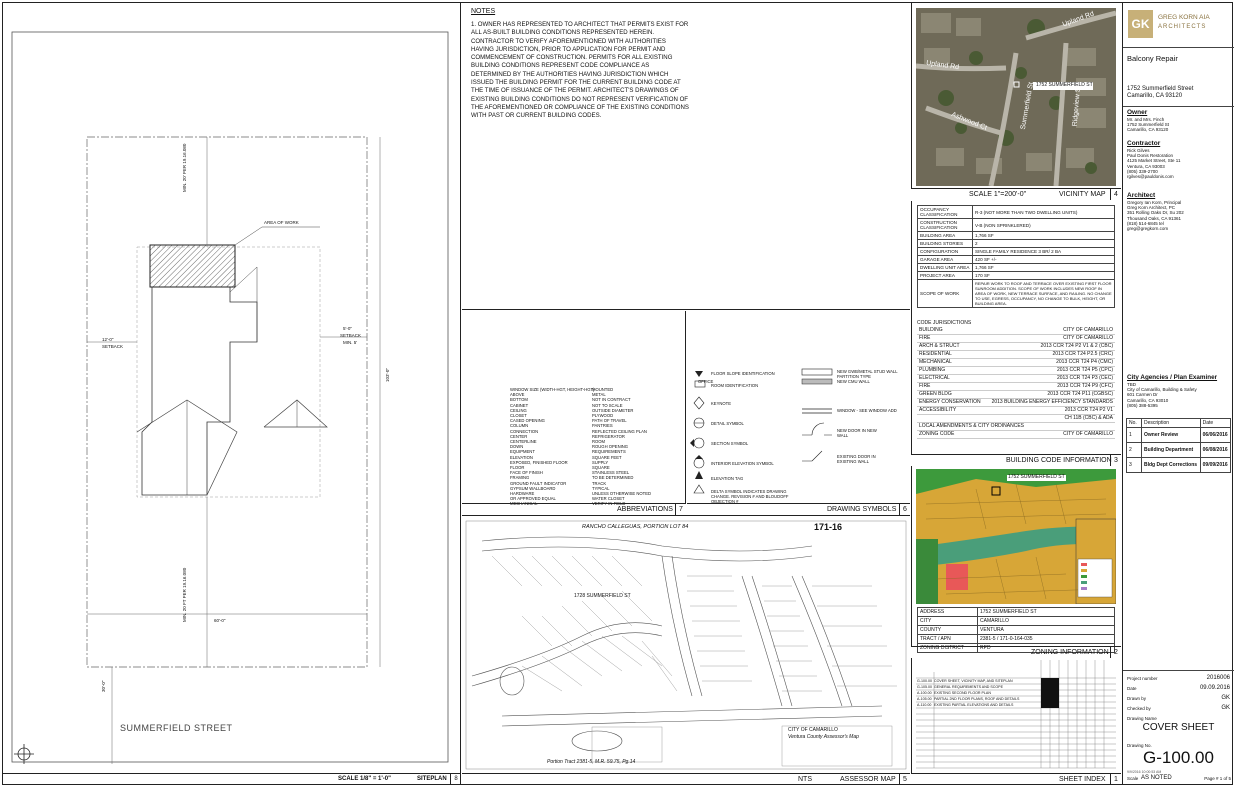 This screenshot has height=787, width=1235. I want to click on symbol-label: FLOOR SLOPE IDENTIFICATION, so click(743, 373).